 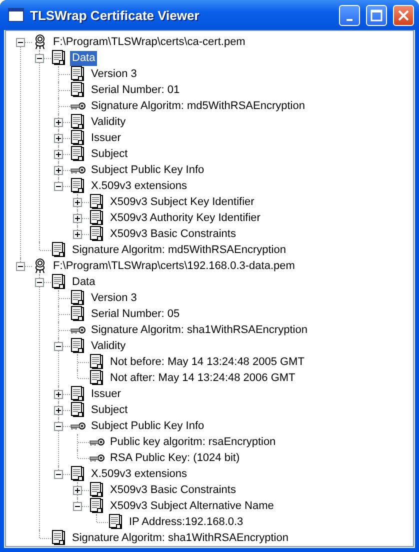 I want to click on minimize-button, so click(x=349, y=15).